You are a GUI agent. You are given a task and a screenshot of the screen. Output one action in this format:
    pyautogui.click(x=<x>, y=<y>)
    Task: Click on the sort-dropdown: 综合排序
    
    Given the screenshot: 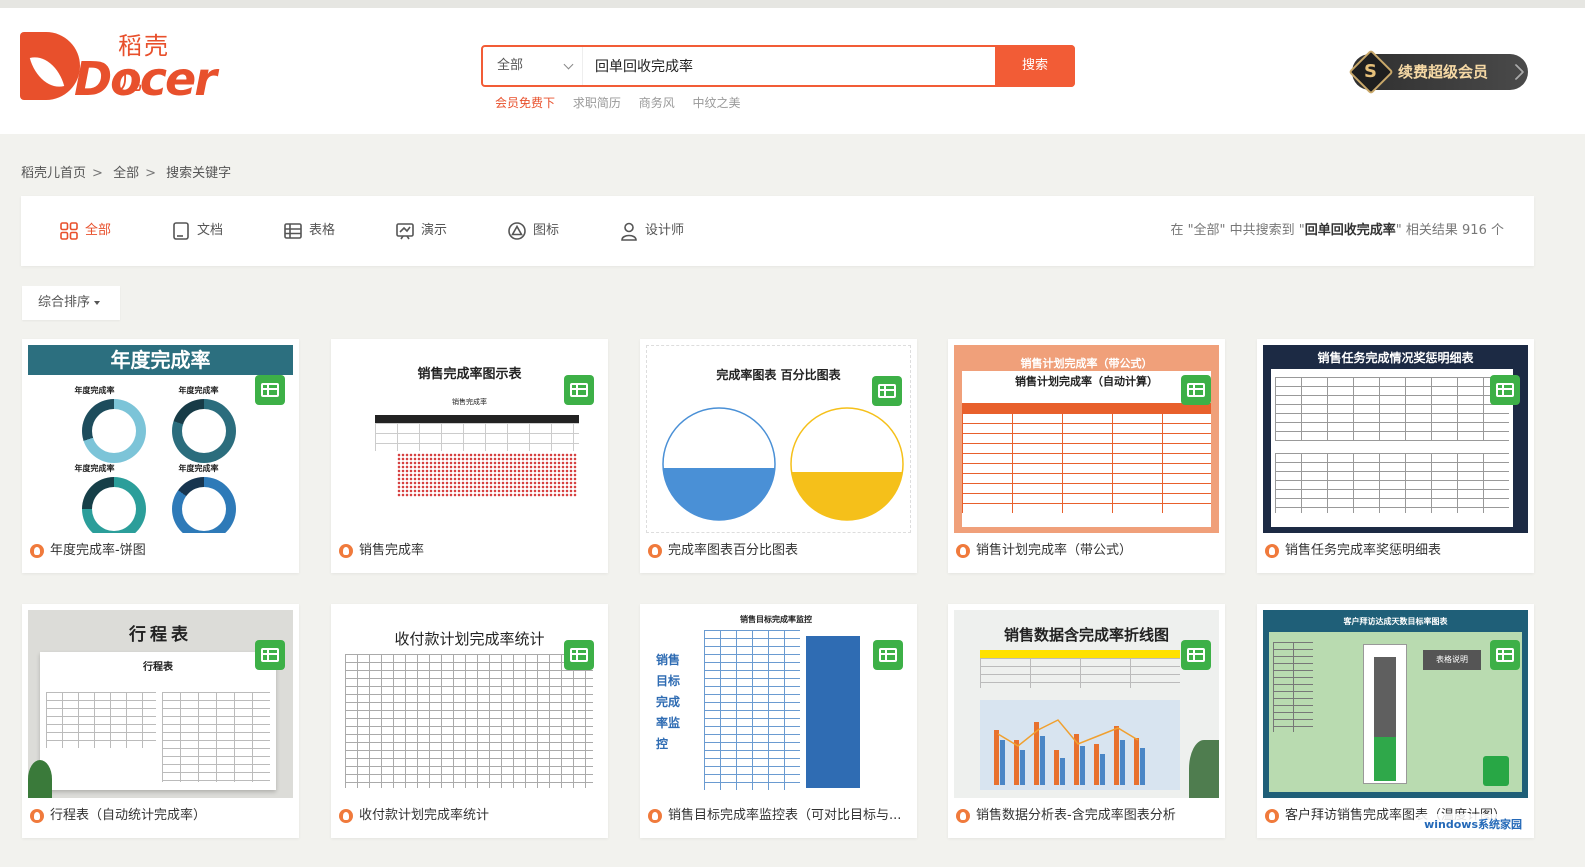 What is the action you would take?
    pyautogui.click(x=71, y=303)
    